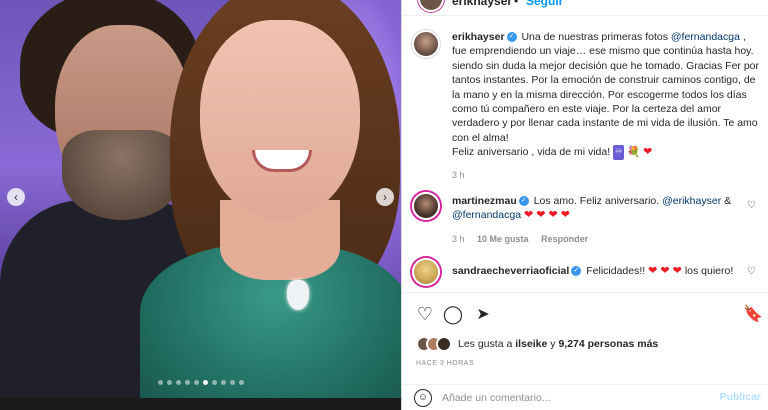 This screenshot has height=410, width=768. I want to click on caption-text-part3: Feliz aniversario , vida de mi vida!, so click(531, 152).